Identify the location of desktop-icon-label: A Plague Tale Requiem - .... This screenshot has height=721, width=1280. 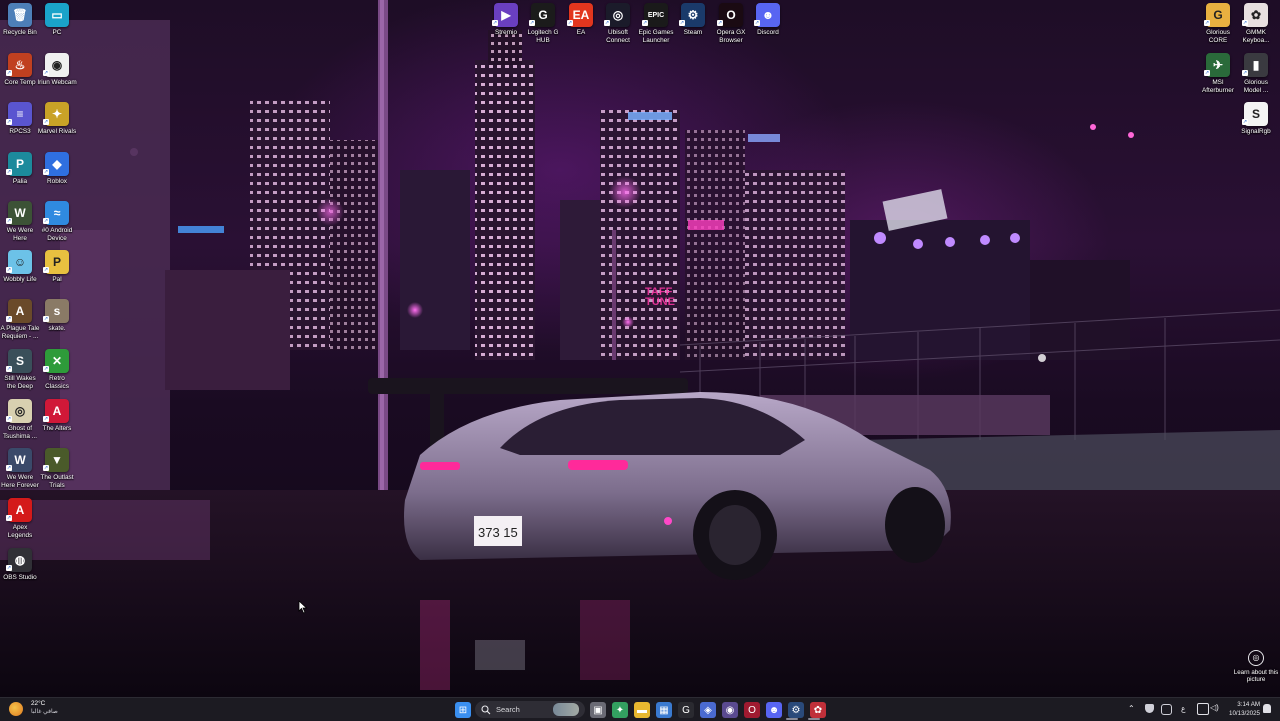
(20, 332).